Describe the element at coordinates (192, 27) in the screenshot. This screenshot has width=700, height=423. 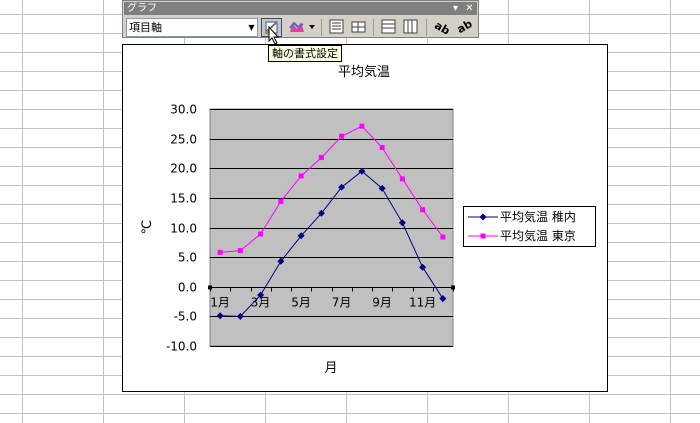
I see `chart-objects-dropdown: 項目軸 ▼` at that location.